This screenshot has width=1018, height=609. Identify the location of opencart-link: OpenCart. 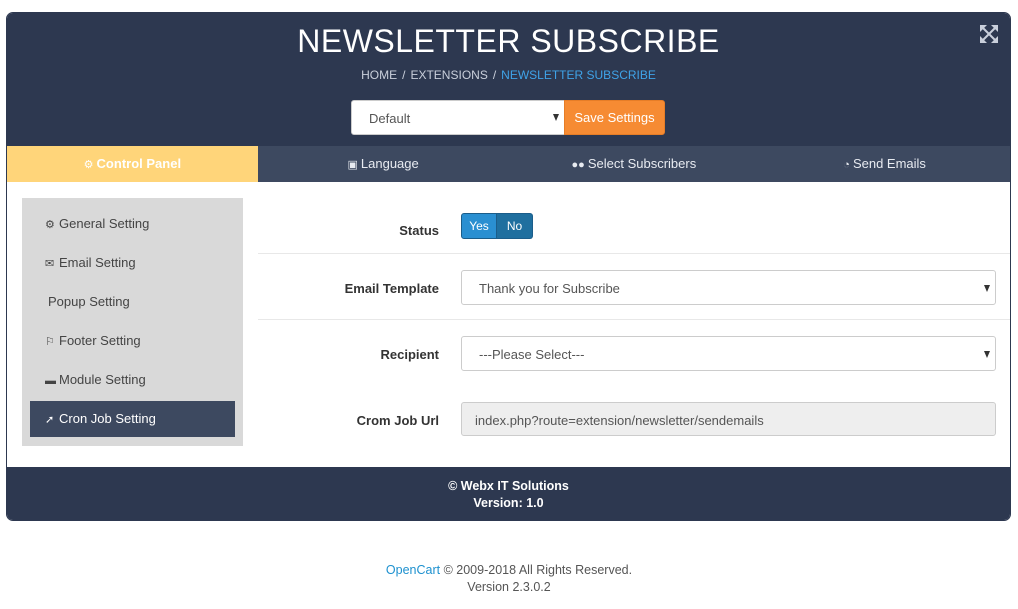
(413, 570).